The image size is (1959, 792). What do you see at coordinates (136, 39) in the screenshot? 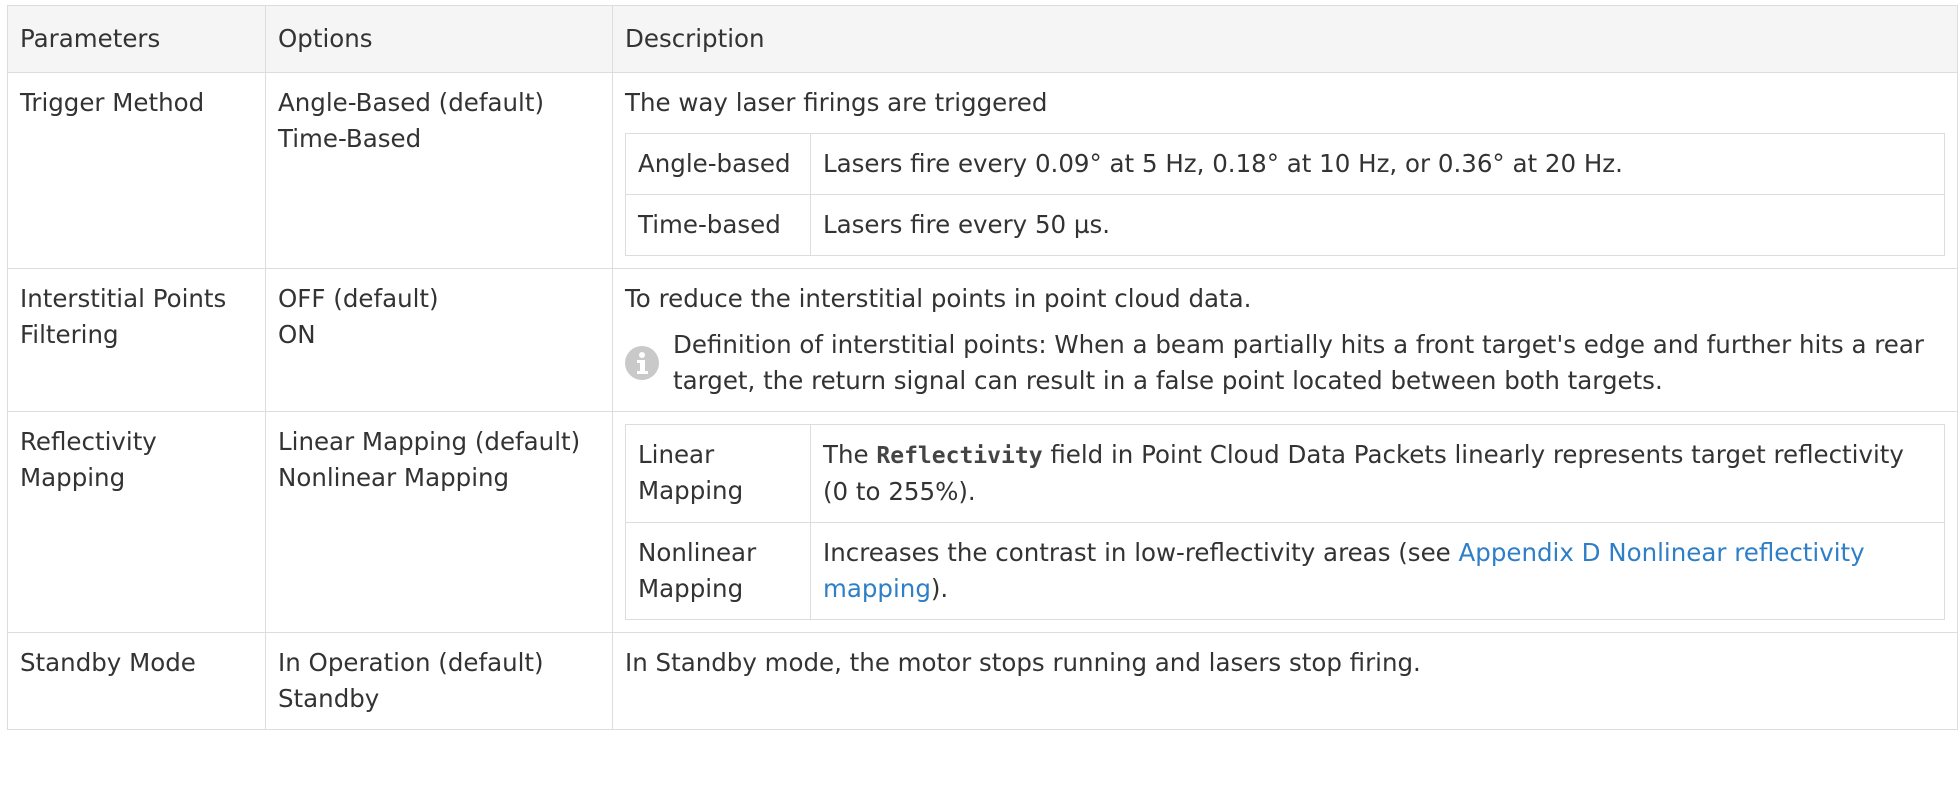
I see `header-parameters: Parameters` at bounding box center [136, 39].